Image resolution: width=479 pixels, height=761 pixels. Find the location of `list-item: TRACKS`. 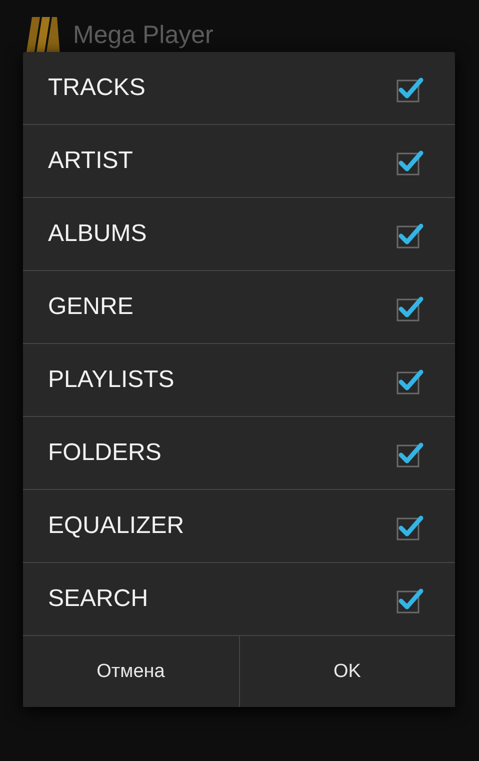

list-item: TRACKS is located at coordinates (239, 88).